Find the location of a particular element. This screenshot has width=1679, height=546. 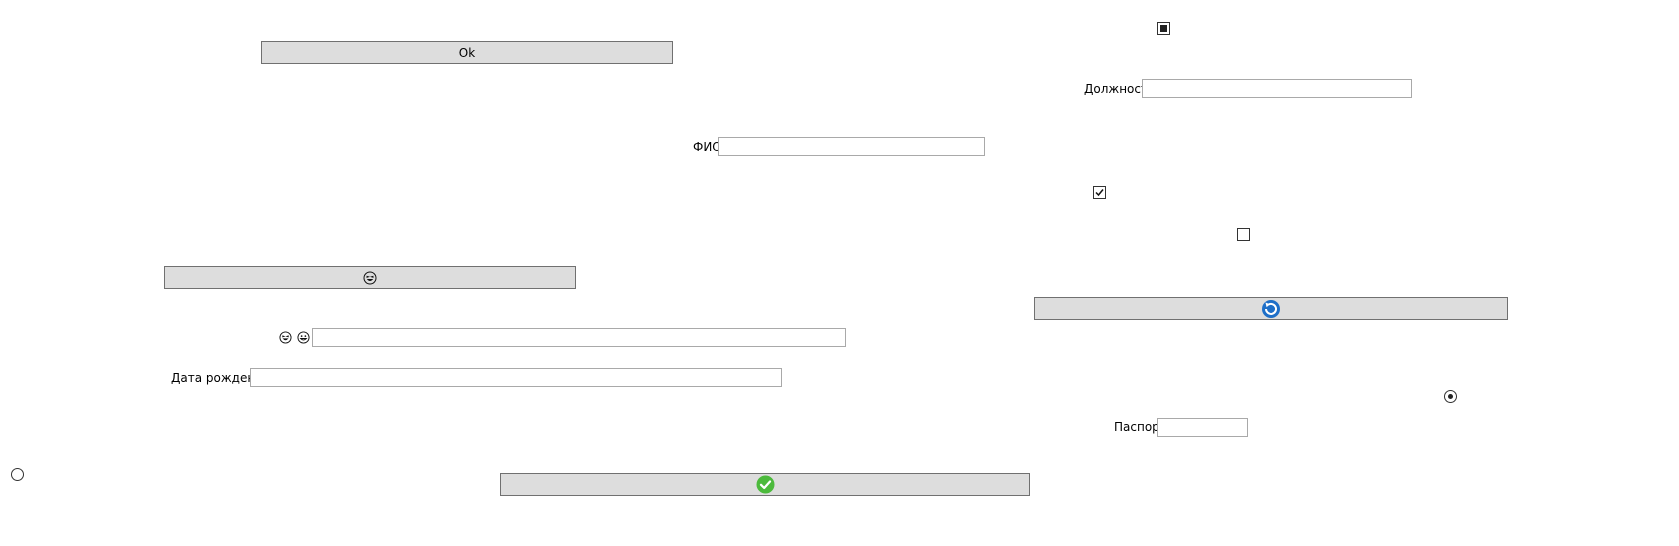

birth-date-field is located at coordinates (516, 377).